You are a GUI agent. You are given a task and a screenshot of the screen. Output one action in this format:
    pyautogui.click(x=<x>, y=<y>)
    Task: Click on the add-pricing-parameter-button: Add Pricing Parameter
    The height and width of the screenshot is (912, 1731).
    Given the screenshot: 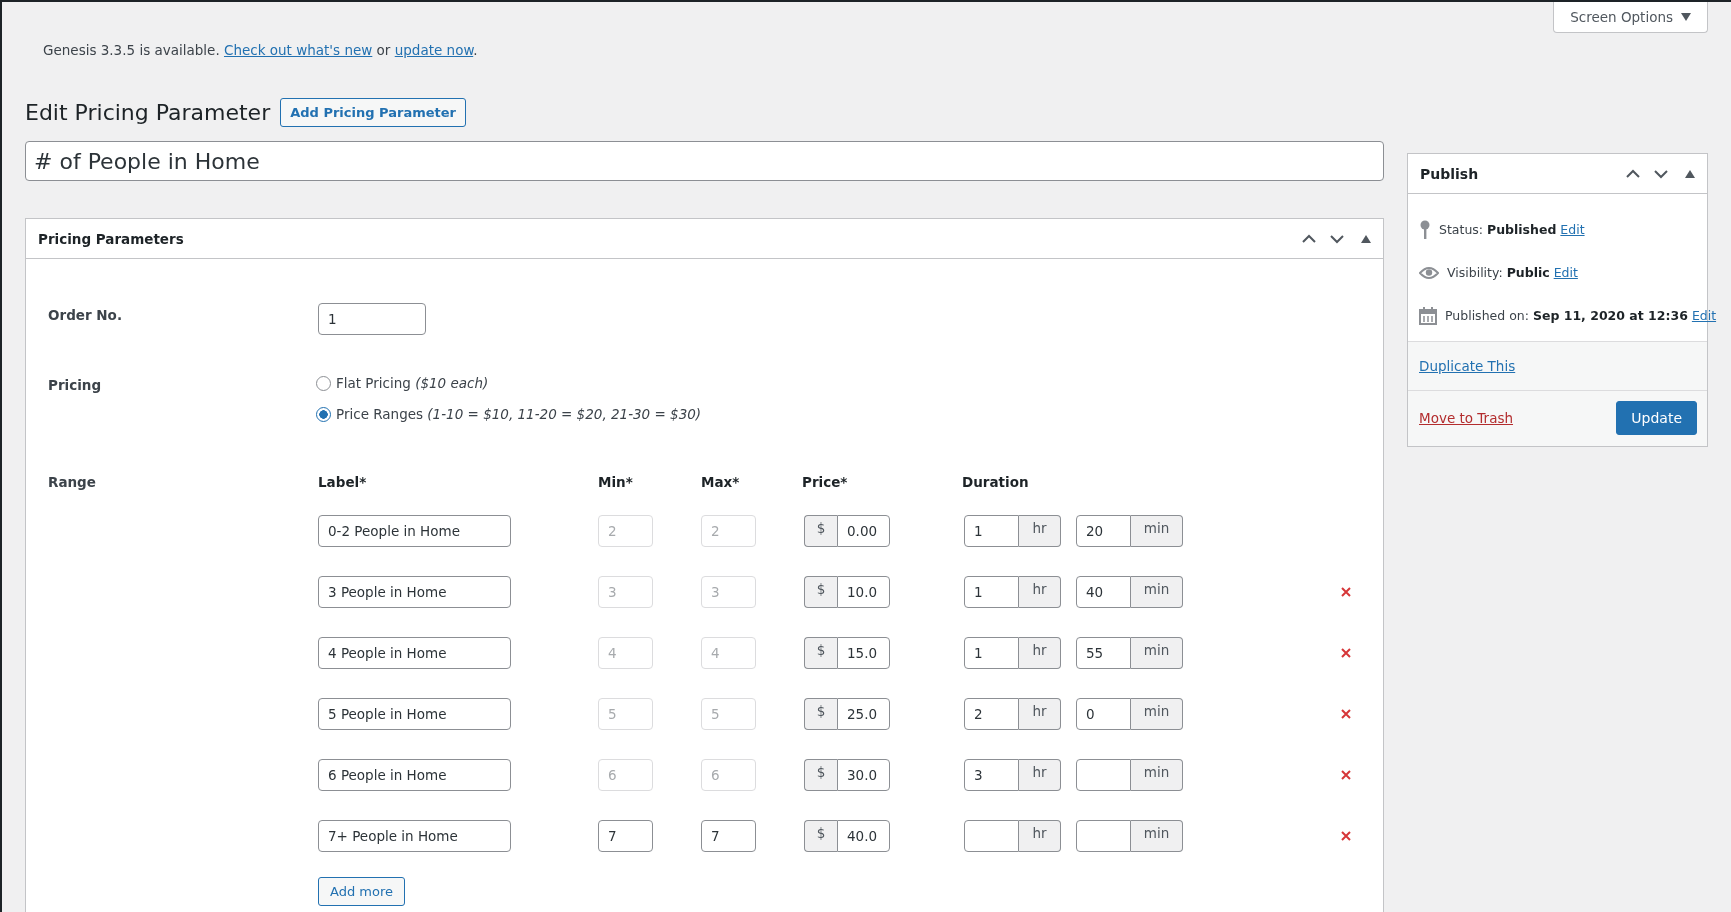 What is the action you would take?
    pyautogui.click(x=373, y=112)
    